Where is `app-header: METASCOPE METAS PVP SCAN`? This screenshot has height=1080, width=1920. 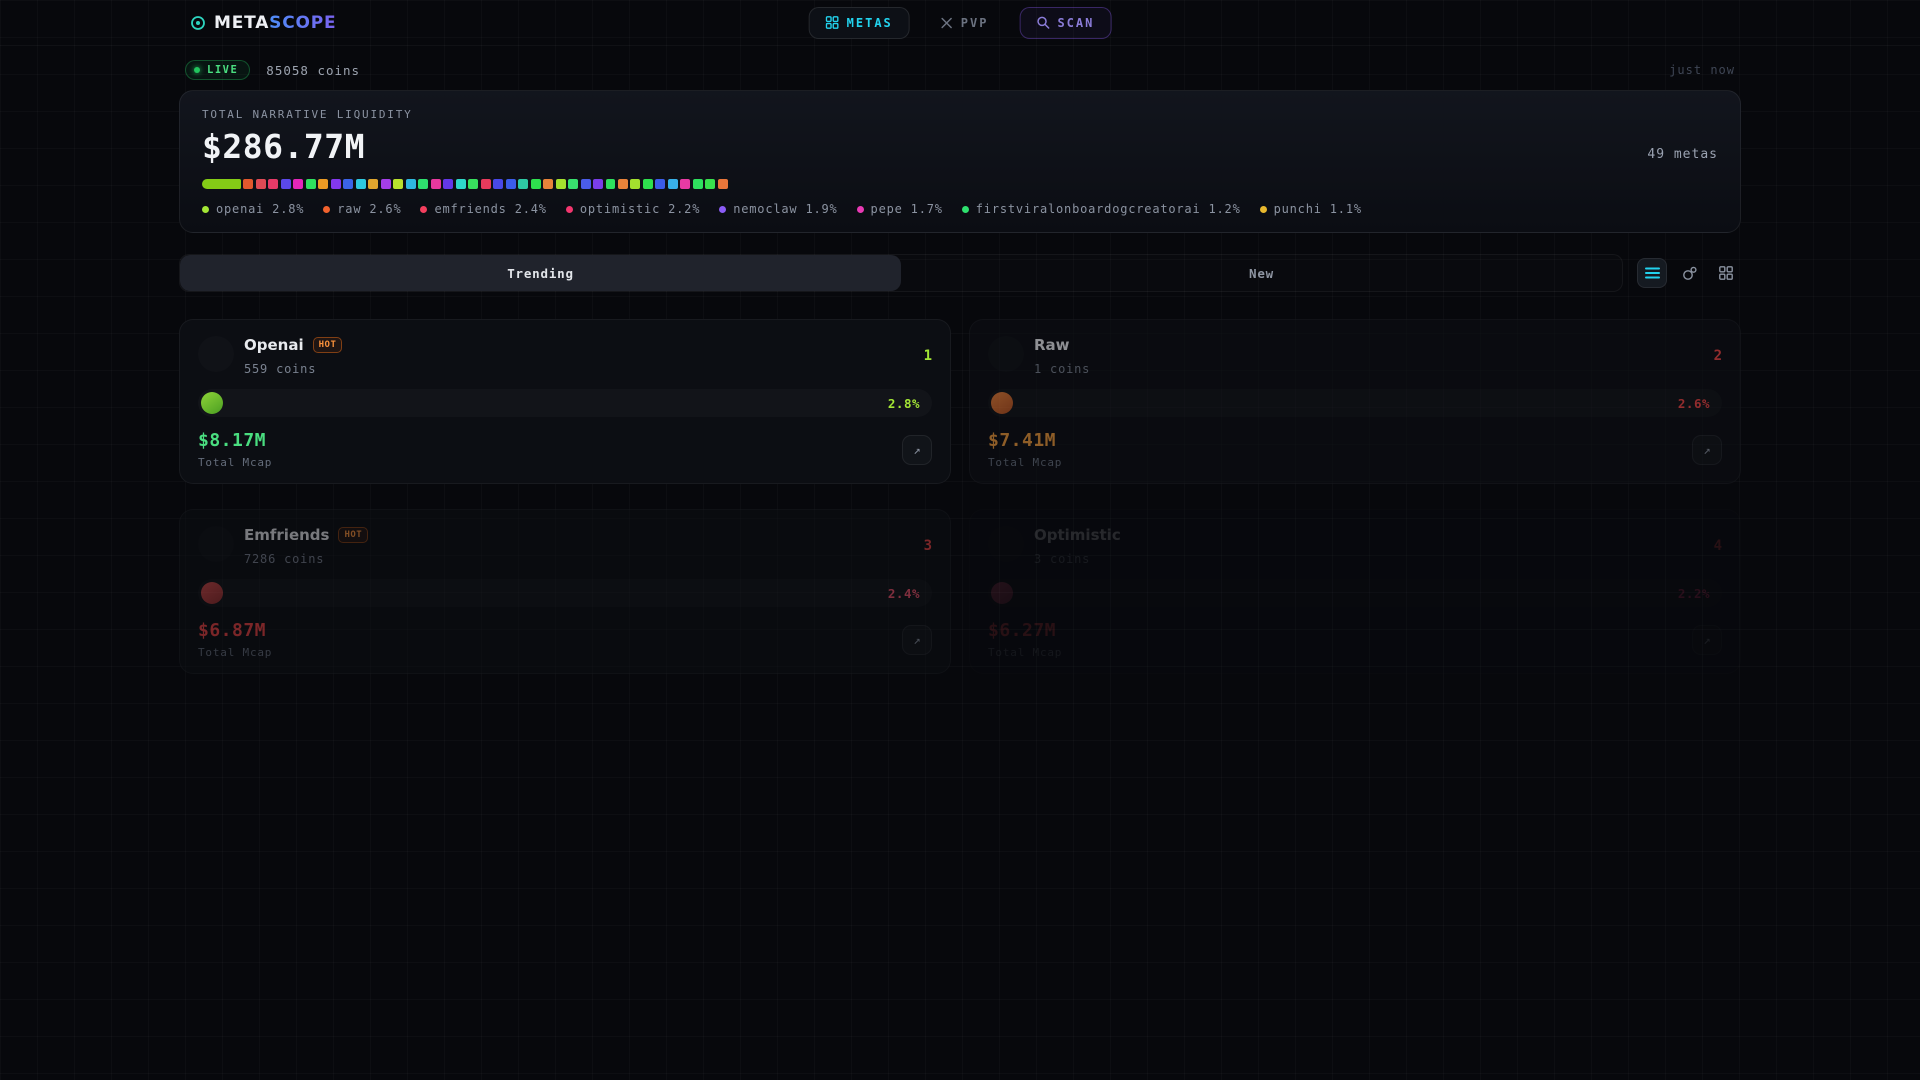 app-header: METASCOPE METAS PVP SCAN is located at coordinates (960, 23).